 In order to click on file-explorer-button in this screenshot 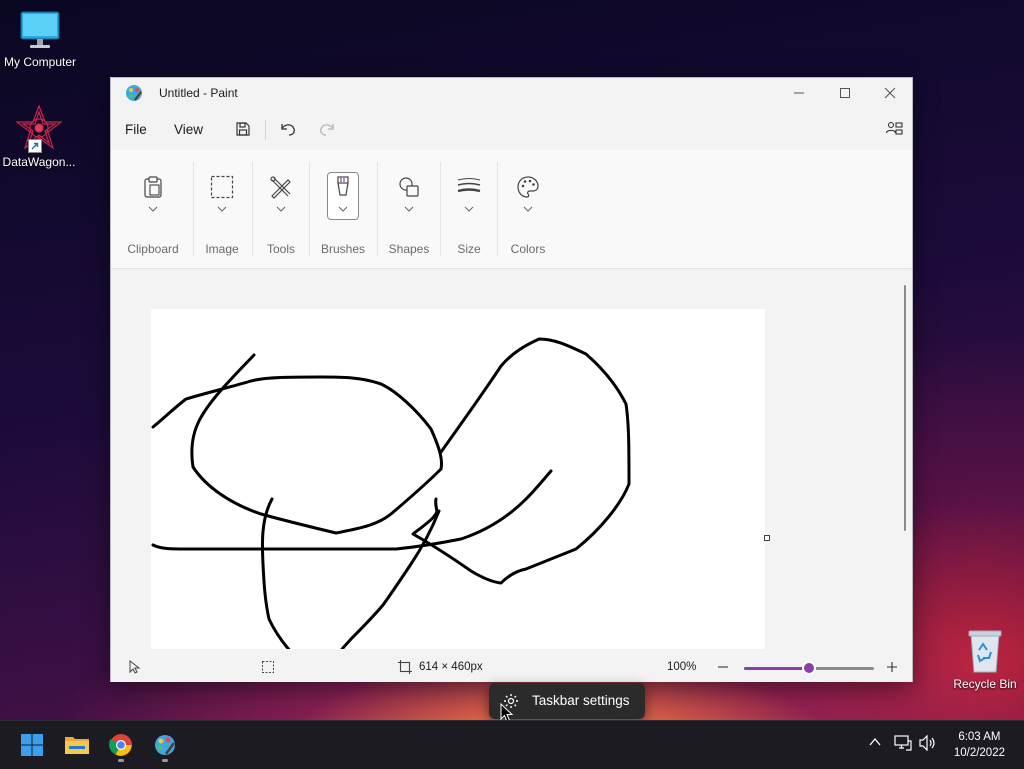, I will do `click(77, 745)`.